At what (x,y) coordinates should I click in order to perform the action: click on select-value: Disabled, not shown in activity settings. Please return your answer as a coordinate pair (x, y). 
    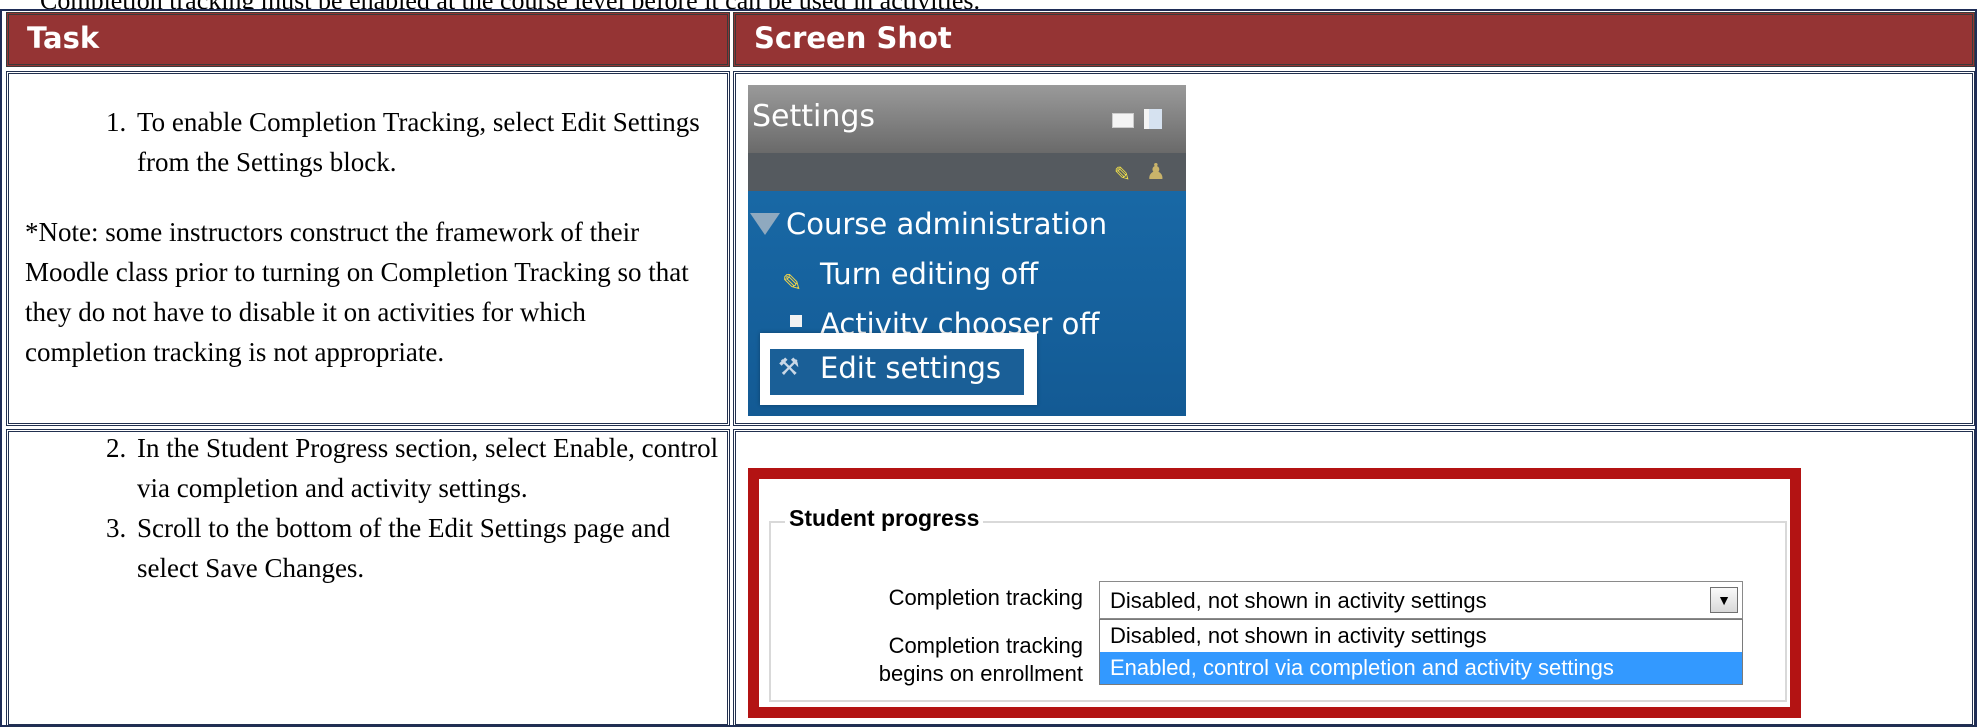
    Looking at the image, I should click on (1298, 600).